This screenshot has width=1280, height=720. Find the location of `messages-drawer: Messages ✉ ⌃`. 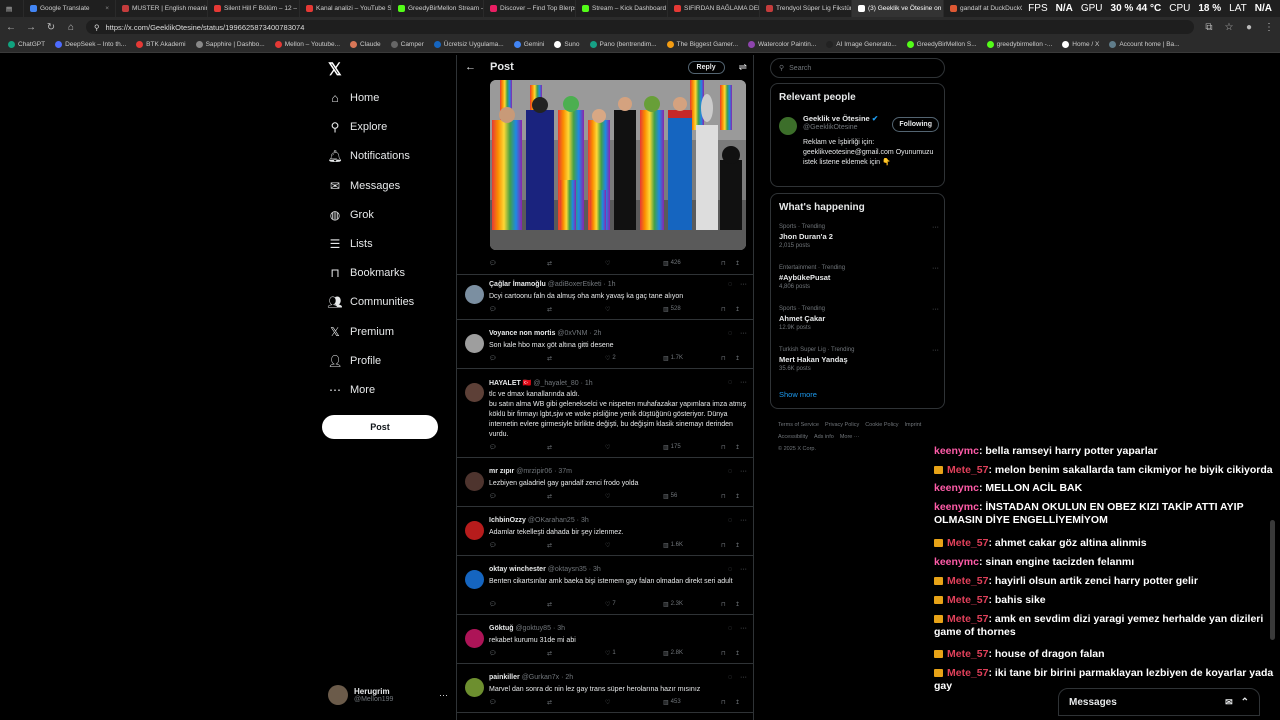

messages-drawer: Messages ✉ ⌃ is located at coordinates (1159, 702).